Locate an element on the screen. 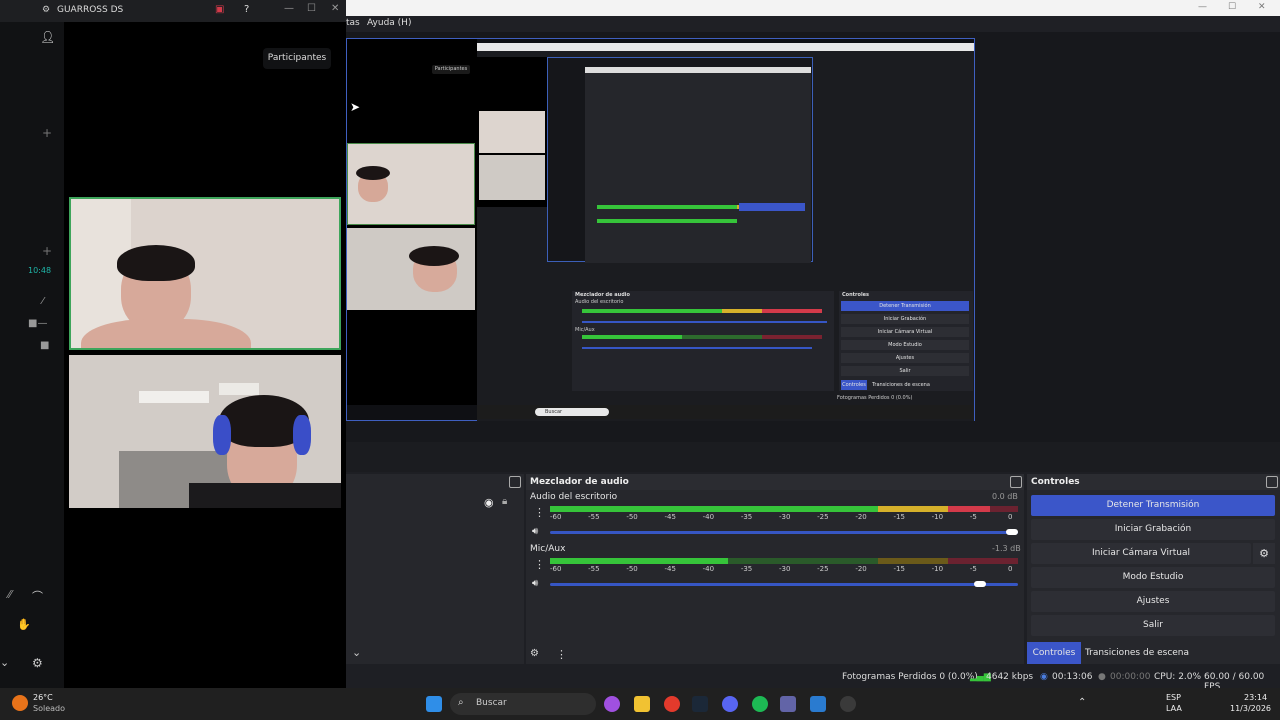  start-recording-button: Iniciar Grabación is located at coordinates (1153, 529).